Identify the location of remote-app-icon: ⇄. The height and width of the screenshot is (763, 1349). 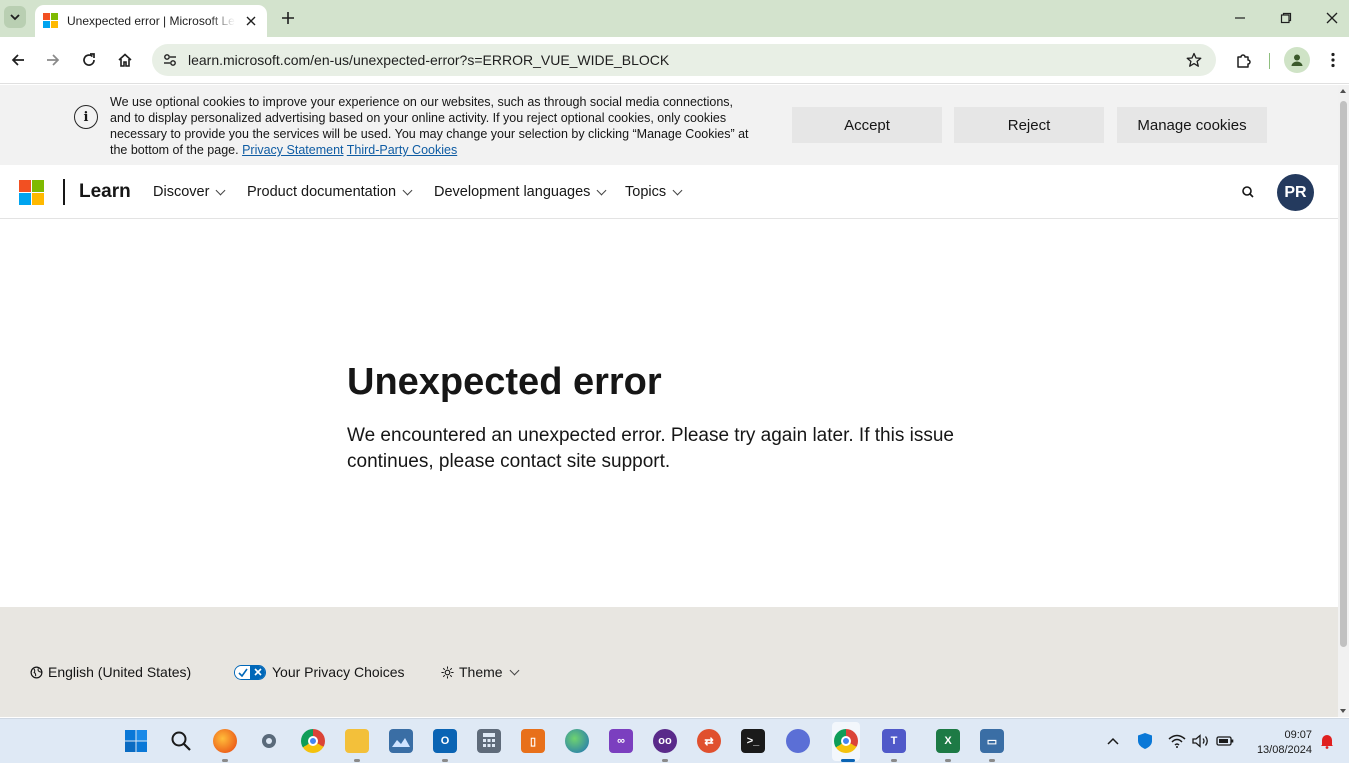
(709, 741).